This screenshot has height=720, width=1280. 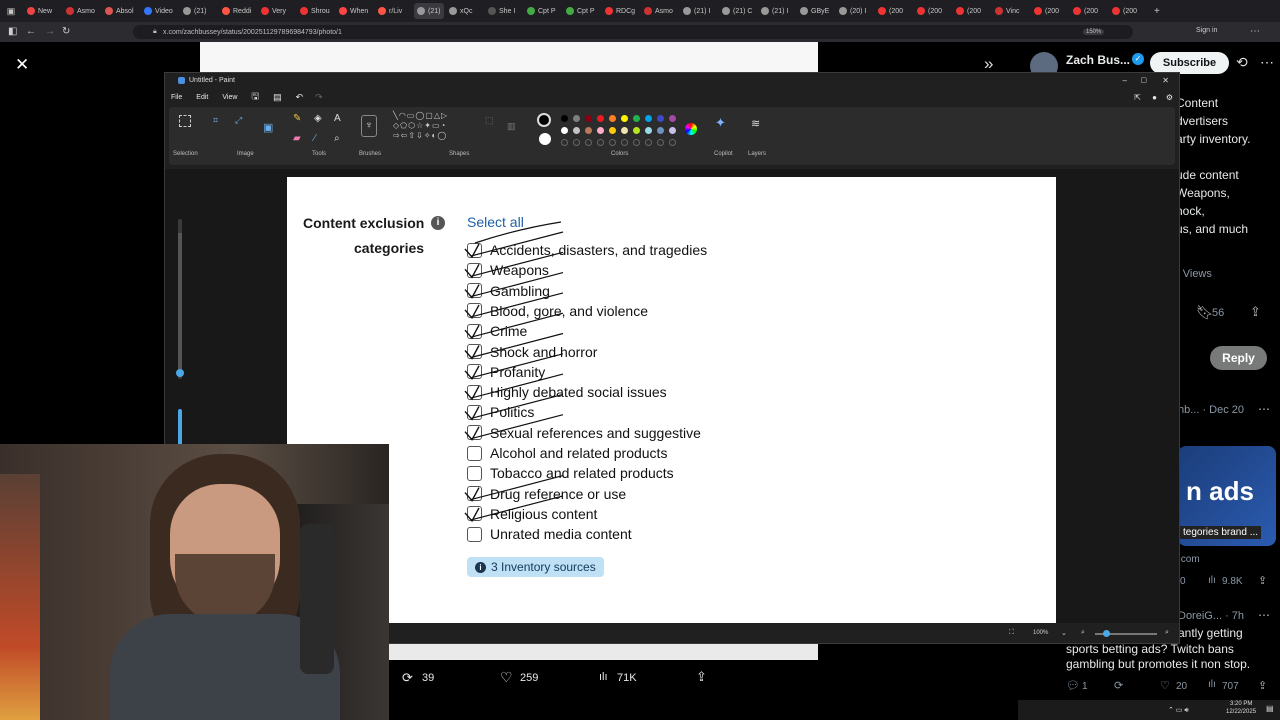 What do you see at coordinates (42, 11) in the screenshot?
I see `browser-tab: New` at bounding box center [42, 11].